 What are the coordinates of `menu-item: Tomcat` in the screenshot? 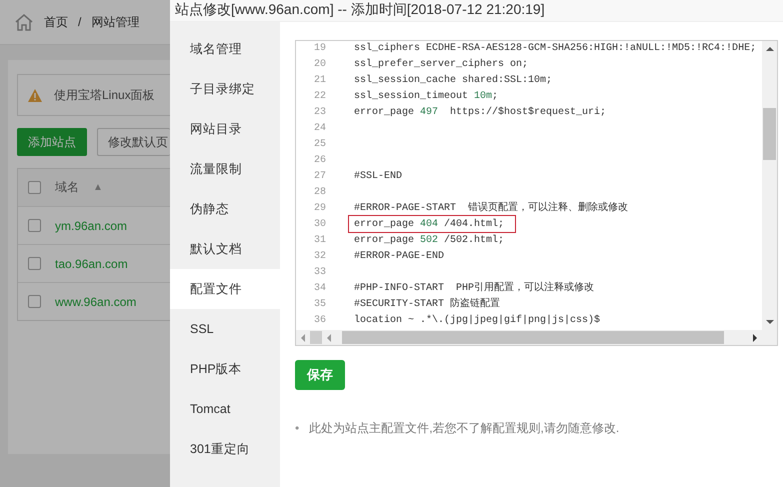 It's located at (225, 409).